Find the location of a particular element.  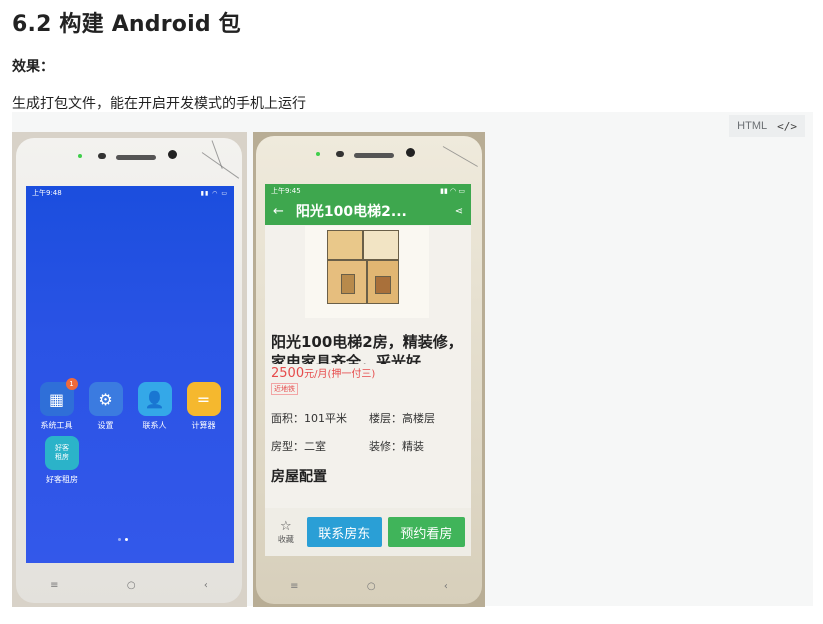

person-icon: 👤 is located at coordinates (154, 399).